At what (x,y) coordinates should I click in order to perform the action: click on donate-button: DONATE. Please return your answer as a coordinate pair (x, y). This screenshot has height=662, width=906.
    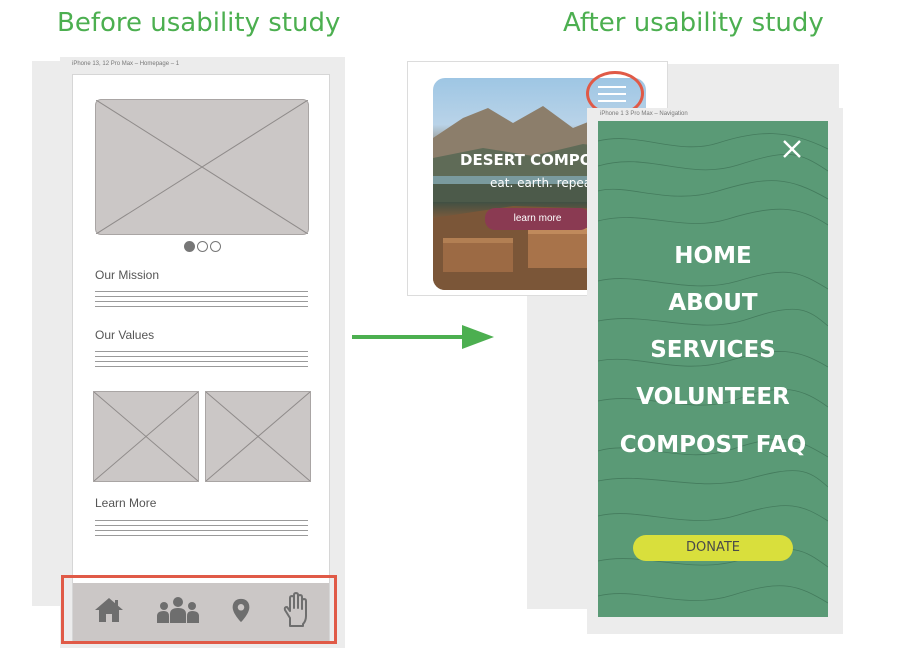
    Looking at the image, I should click on (713, 548).